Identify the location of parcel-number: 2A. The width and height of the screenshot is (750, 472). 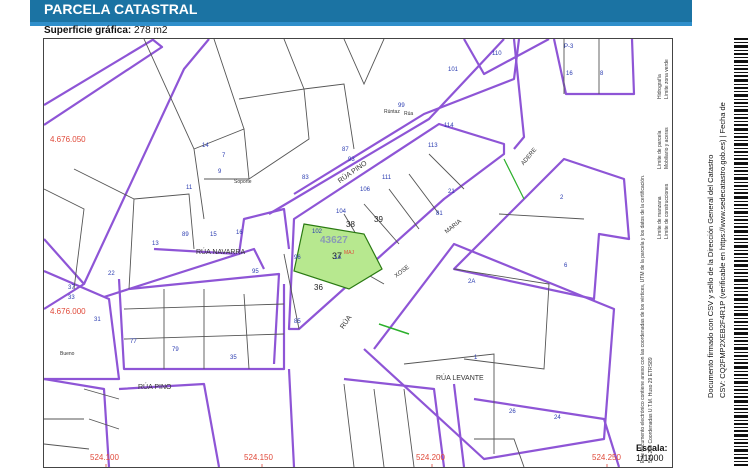
(472, 282).